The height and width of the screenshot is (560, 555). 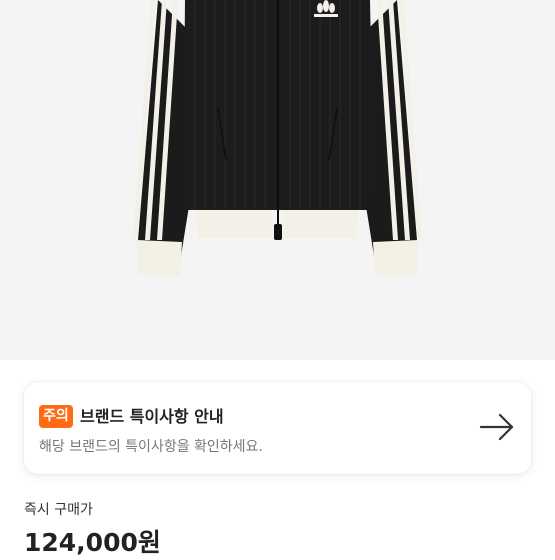 I want to click on caution-badge: 주의, so click(x=56, y=416).